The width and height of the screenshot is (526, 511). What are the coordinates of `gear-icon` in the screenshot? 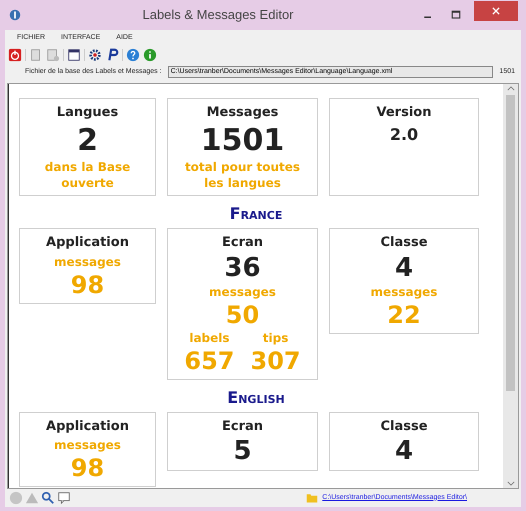 It's located at (95, 55).